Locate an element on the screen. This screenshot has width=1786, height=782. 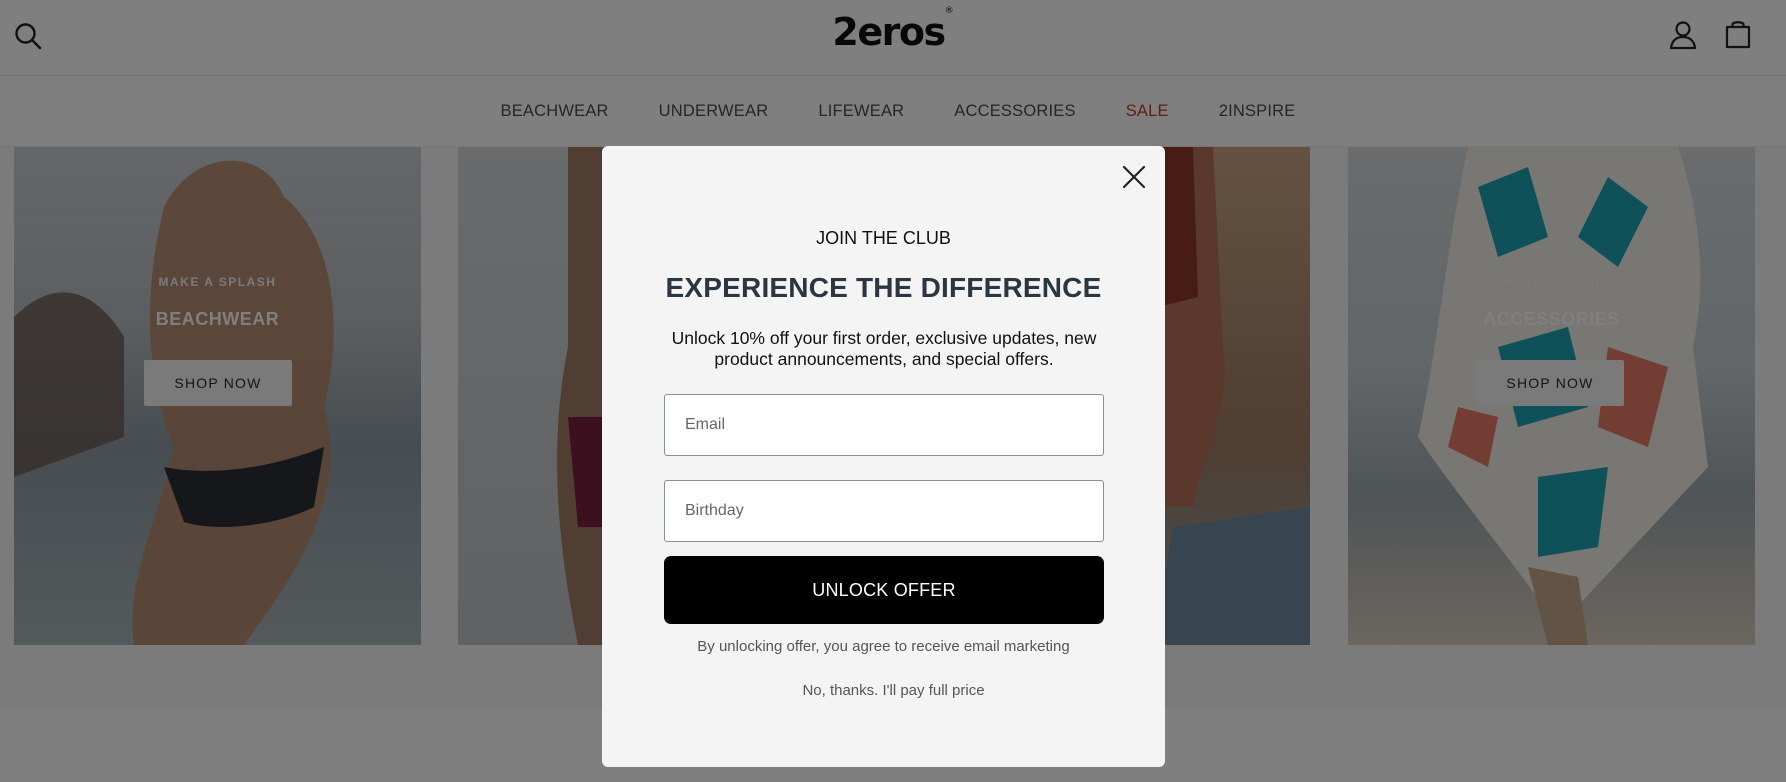
unlock-offer-button: UNLOCK OFFER is located at coordinates (884, 590).